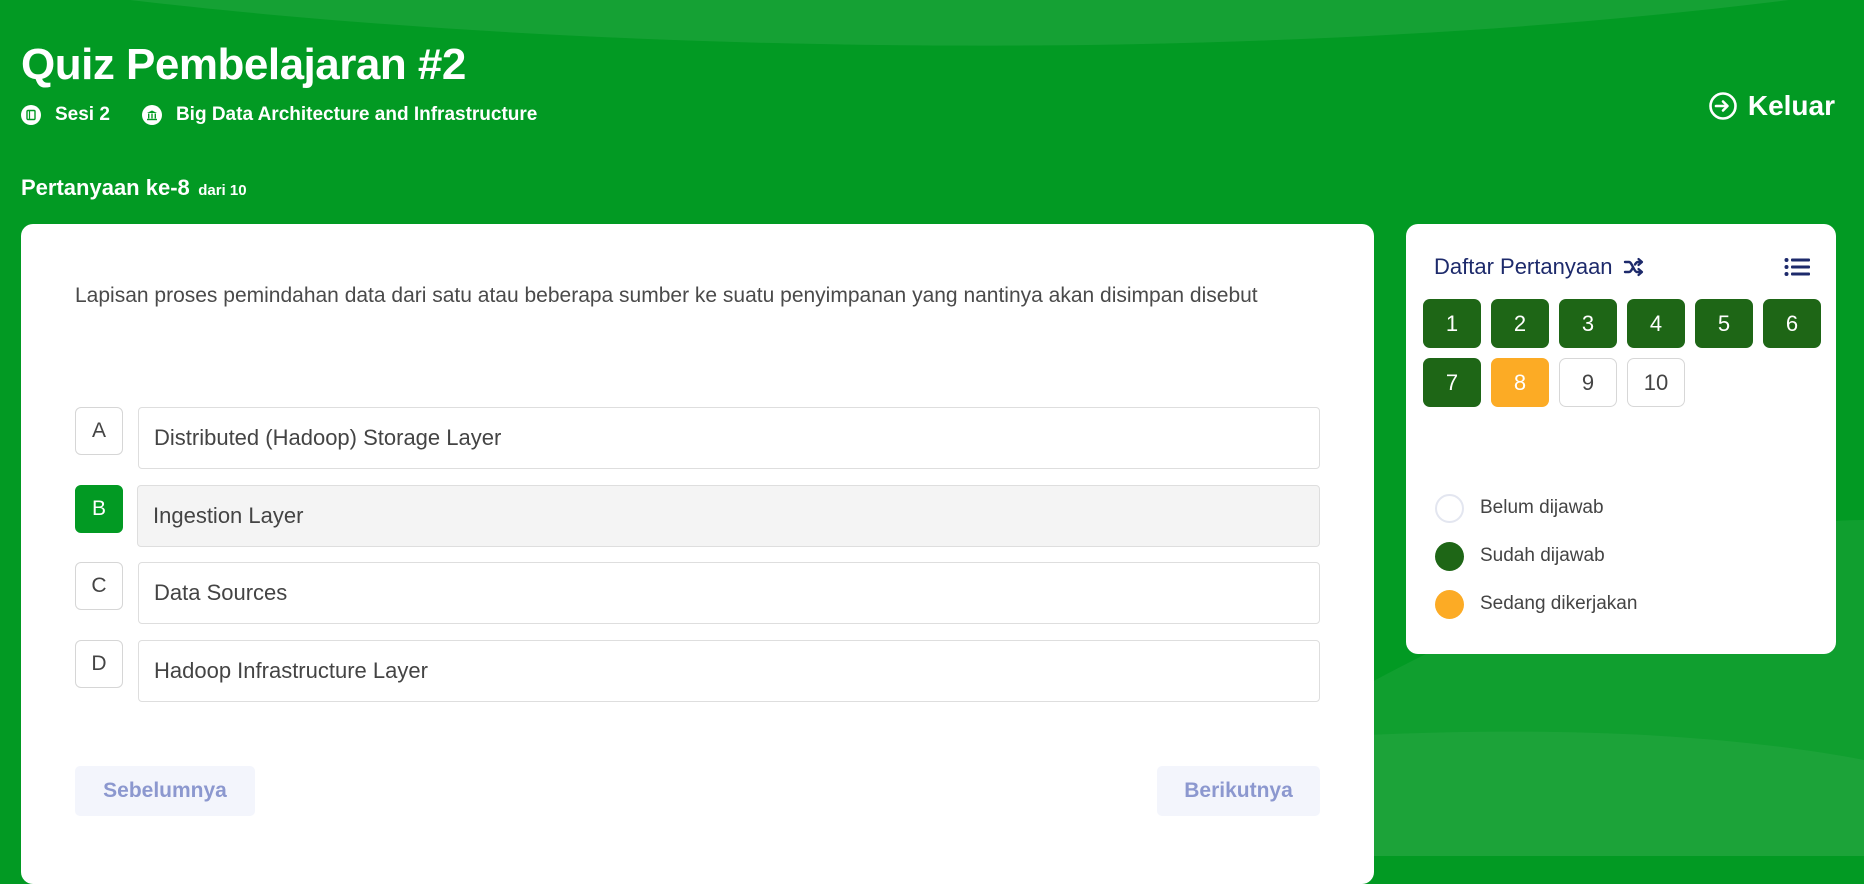 The image size is (1864, 884). Describe the element at coordinates (1797, 267) in the screenshot. I see `list-icon` at that location.